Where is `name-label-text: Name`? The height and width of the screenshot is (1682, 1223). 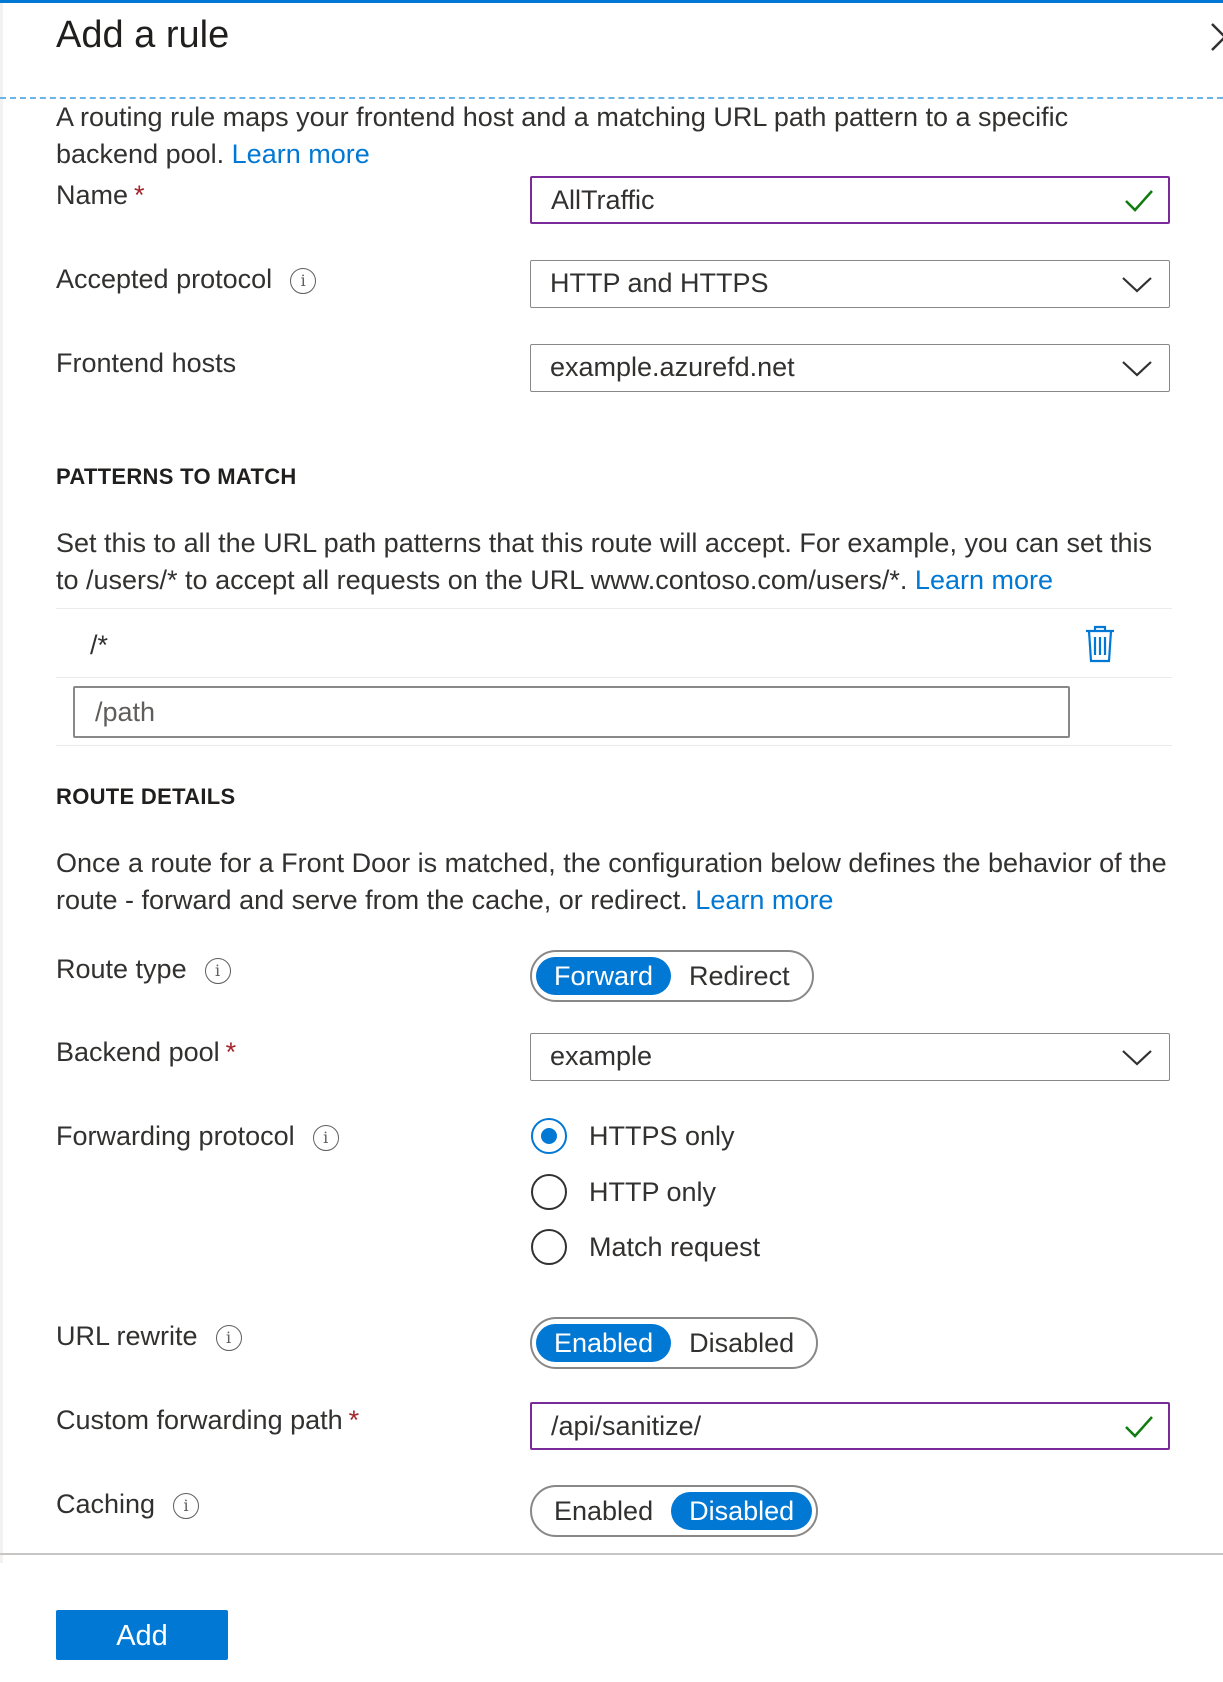
name-label-text: Name is located at coordinates (92, 195).